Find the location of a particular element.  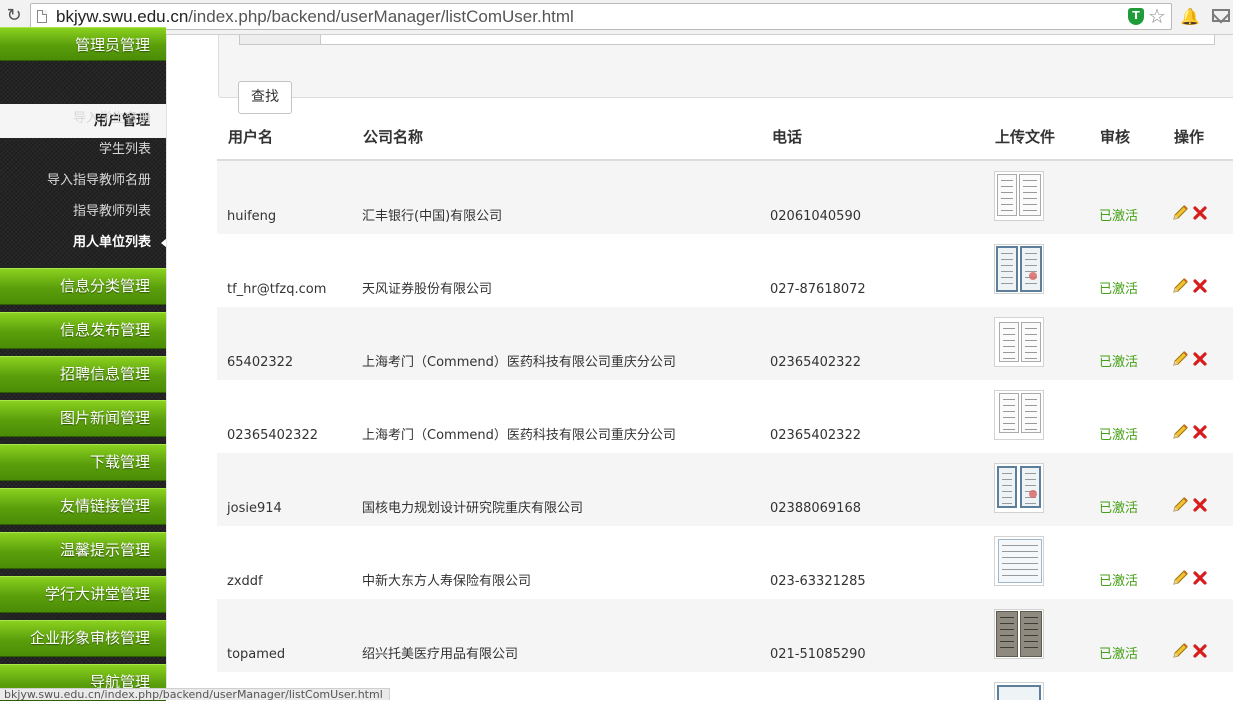

sidebar-sub-student-list: 学生列表 is located at coordinates (83, 149).